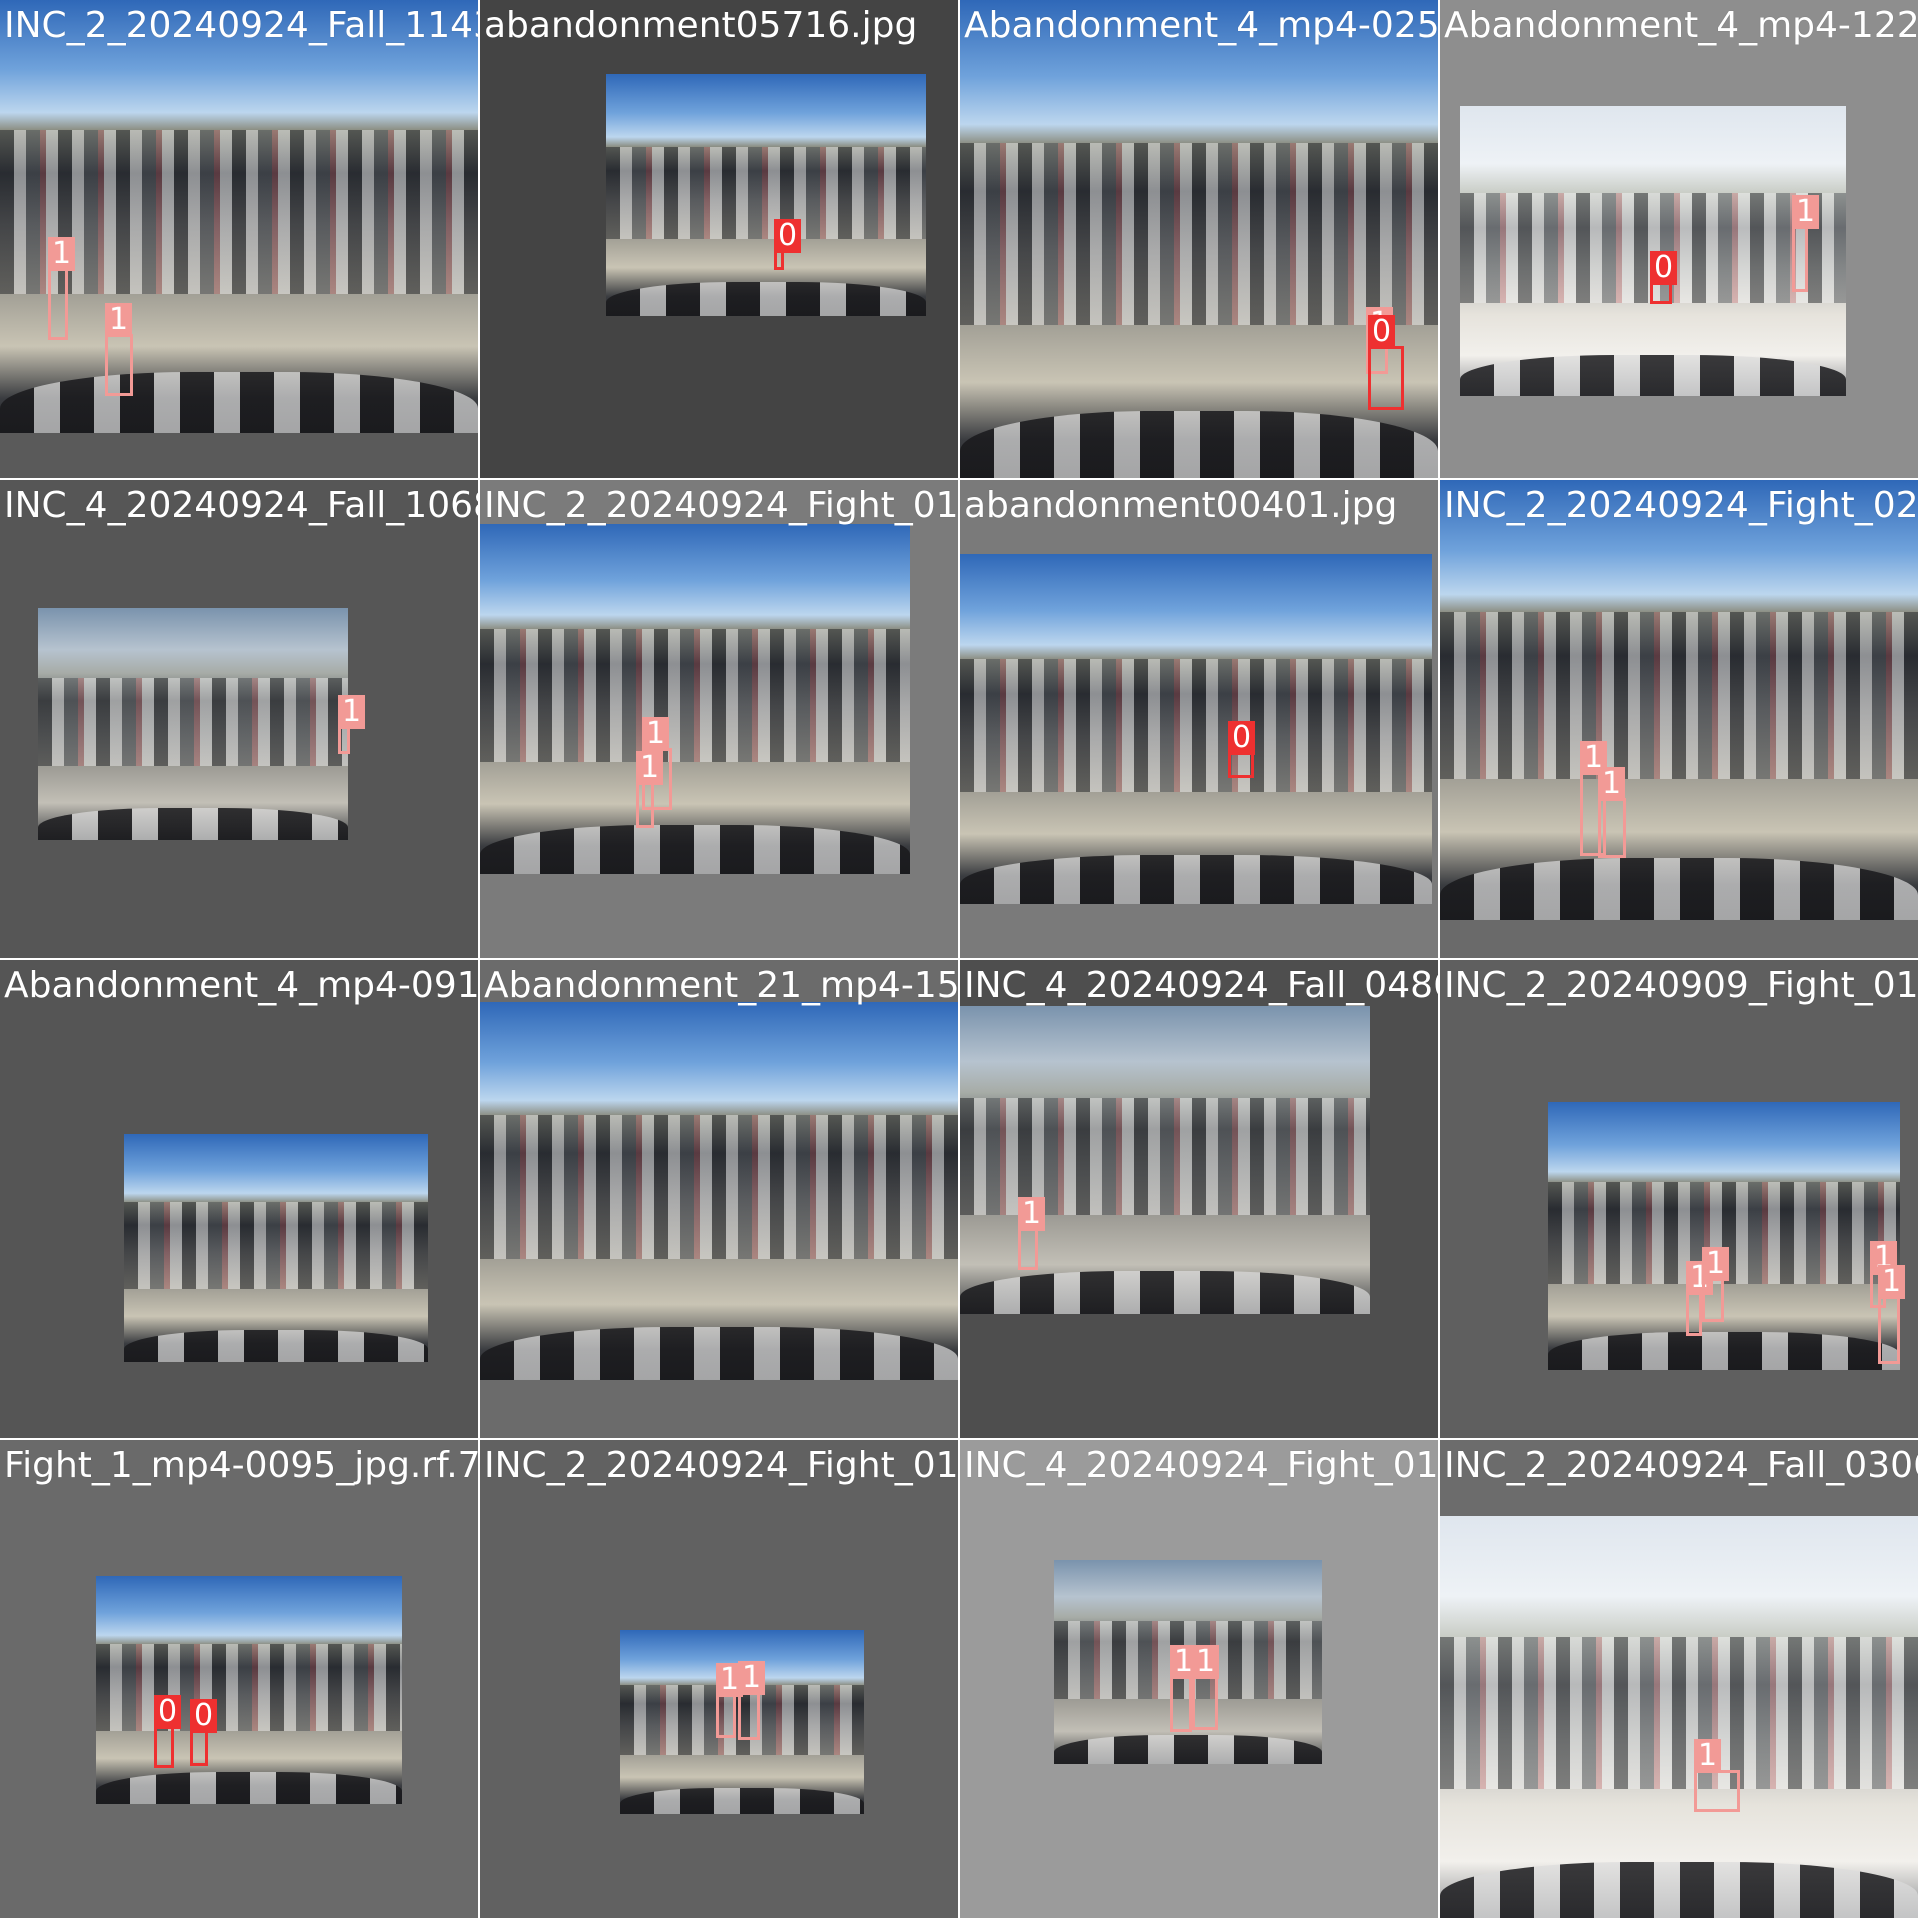  Describe the element at coordinates (721, 985) in the screenshot. I see `tile-filename: Abandonment_21_mp4-1584_jpg.rf.4426` at that location.